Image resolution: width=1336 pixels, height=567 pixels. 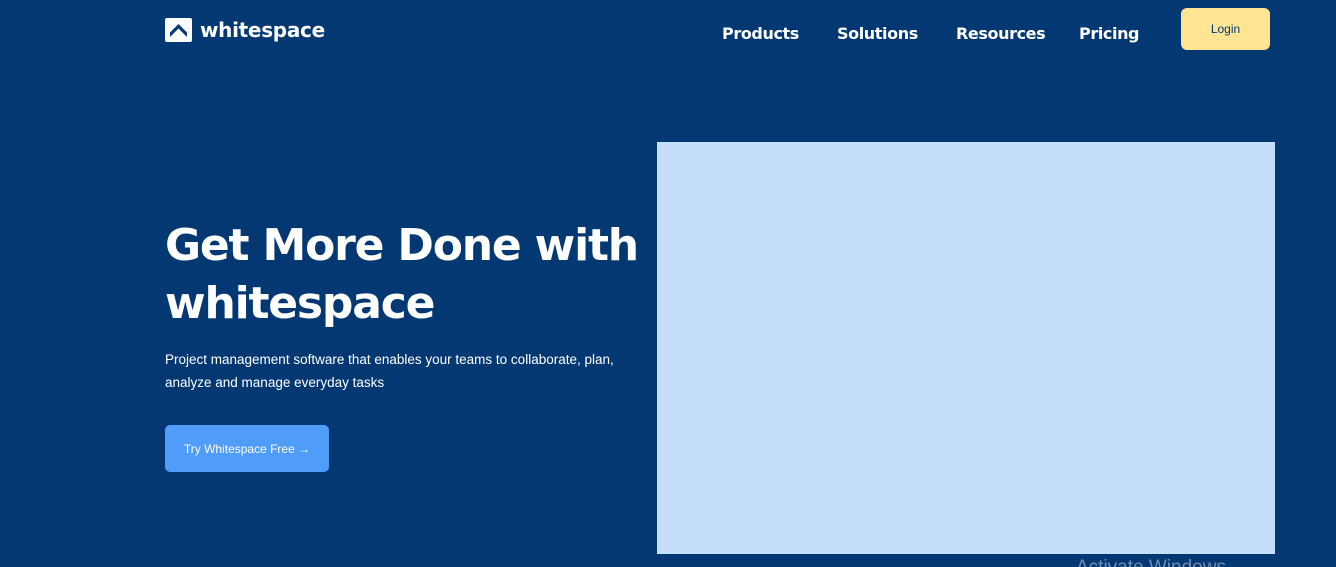 I want to click on nav-item-products: Products, so click(x=760, y=33).